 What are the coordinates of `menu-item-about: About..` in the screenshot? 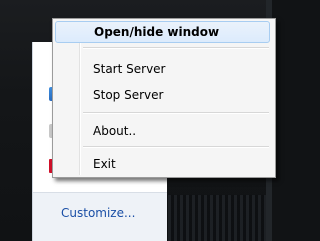 It's located at (162, 131).